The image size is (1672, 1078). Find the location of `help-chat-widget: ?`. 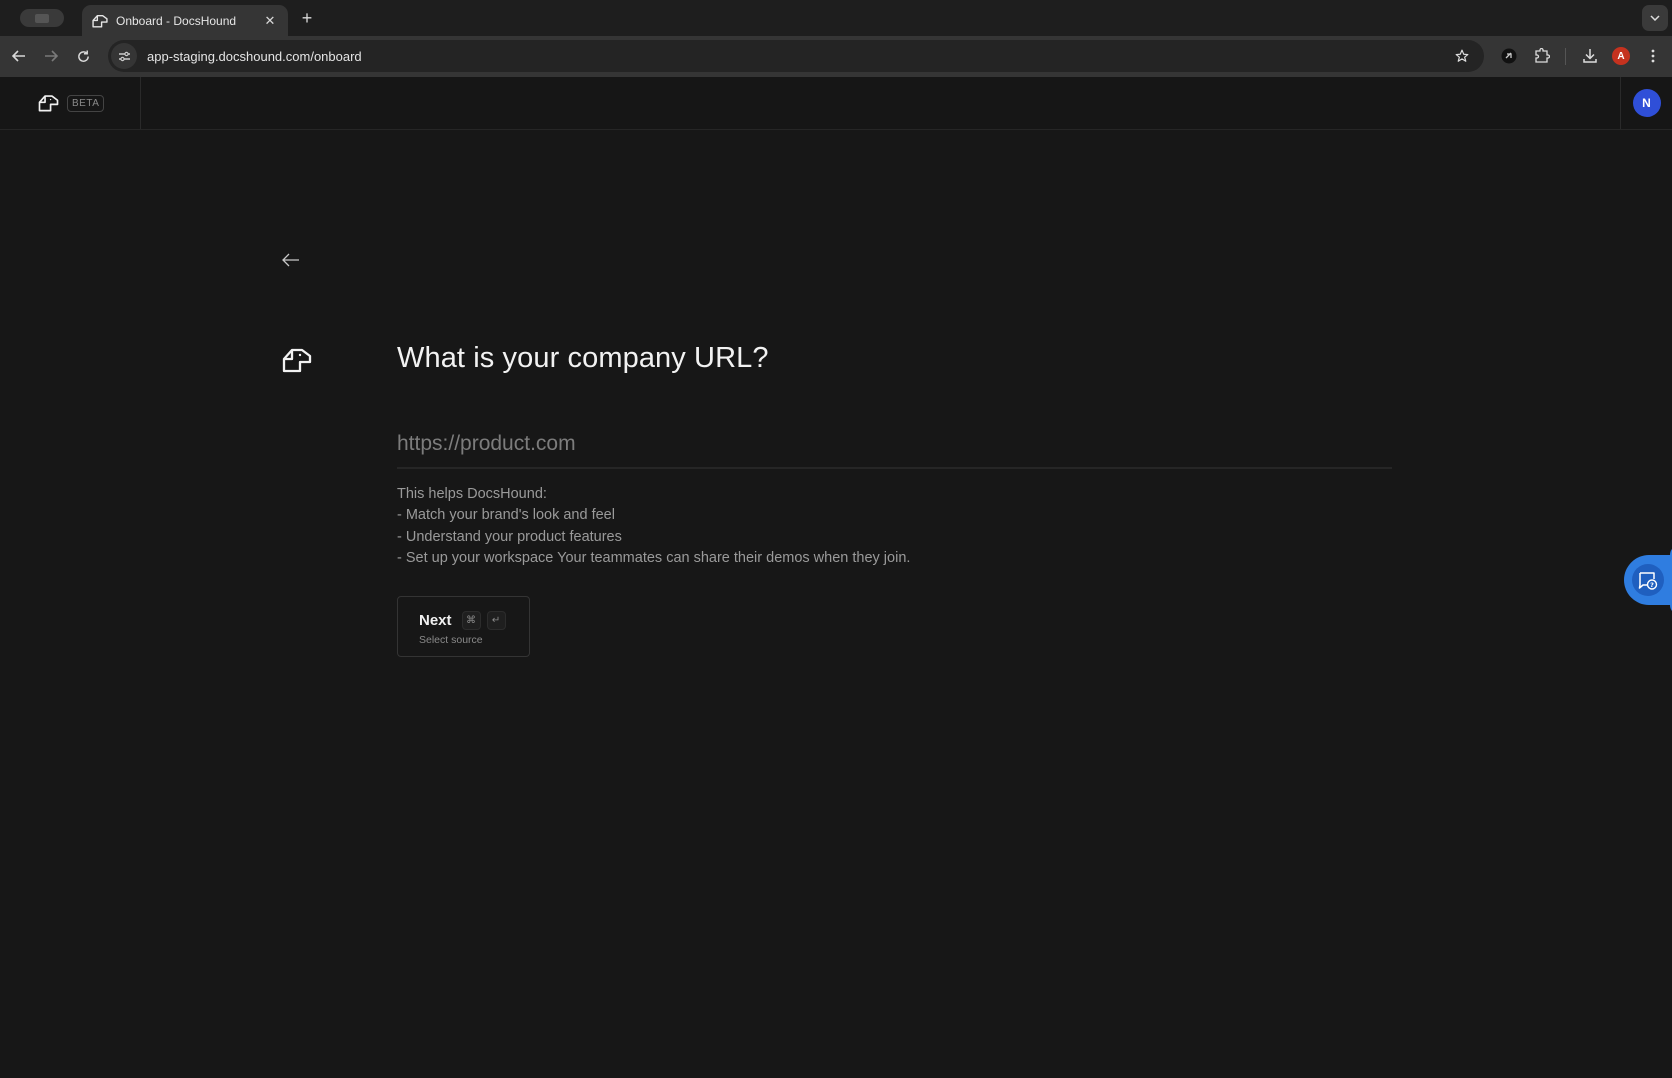

help-chat-widget: ? is located at coordinates (1648, 580).